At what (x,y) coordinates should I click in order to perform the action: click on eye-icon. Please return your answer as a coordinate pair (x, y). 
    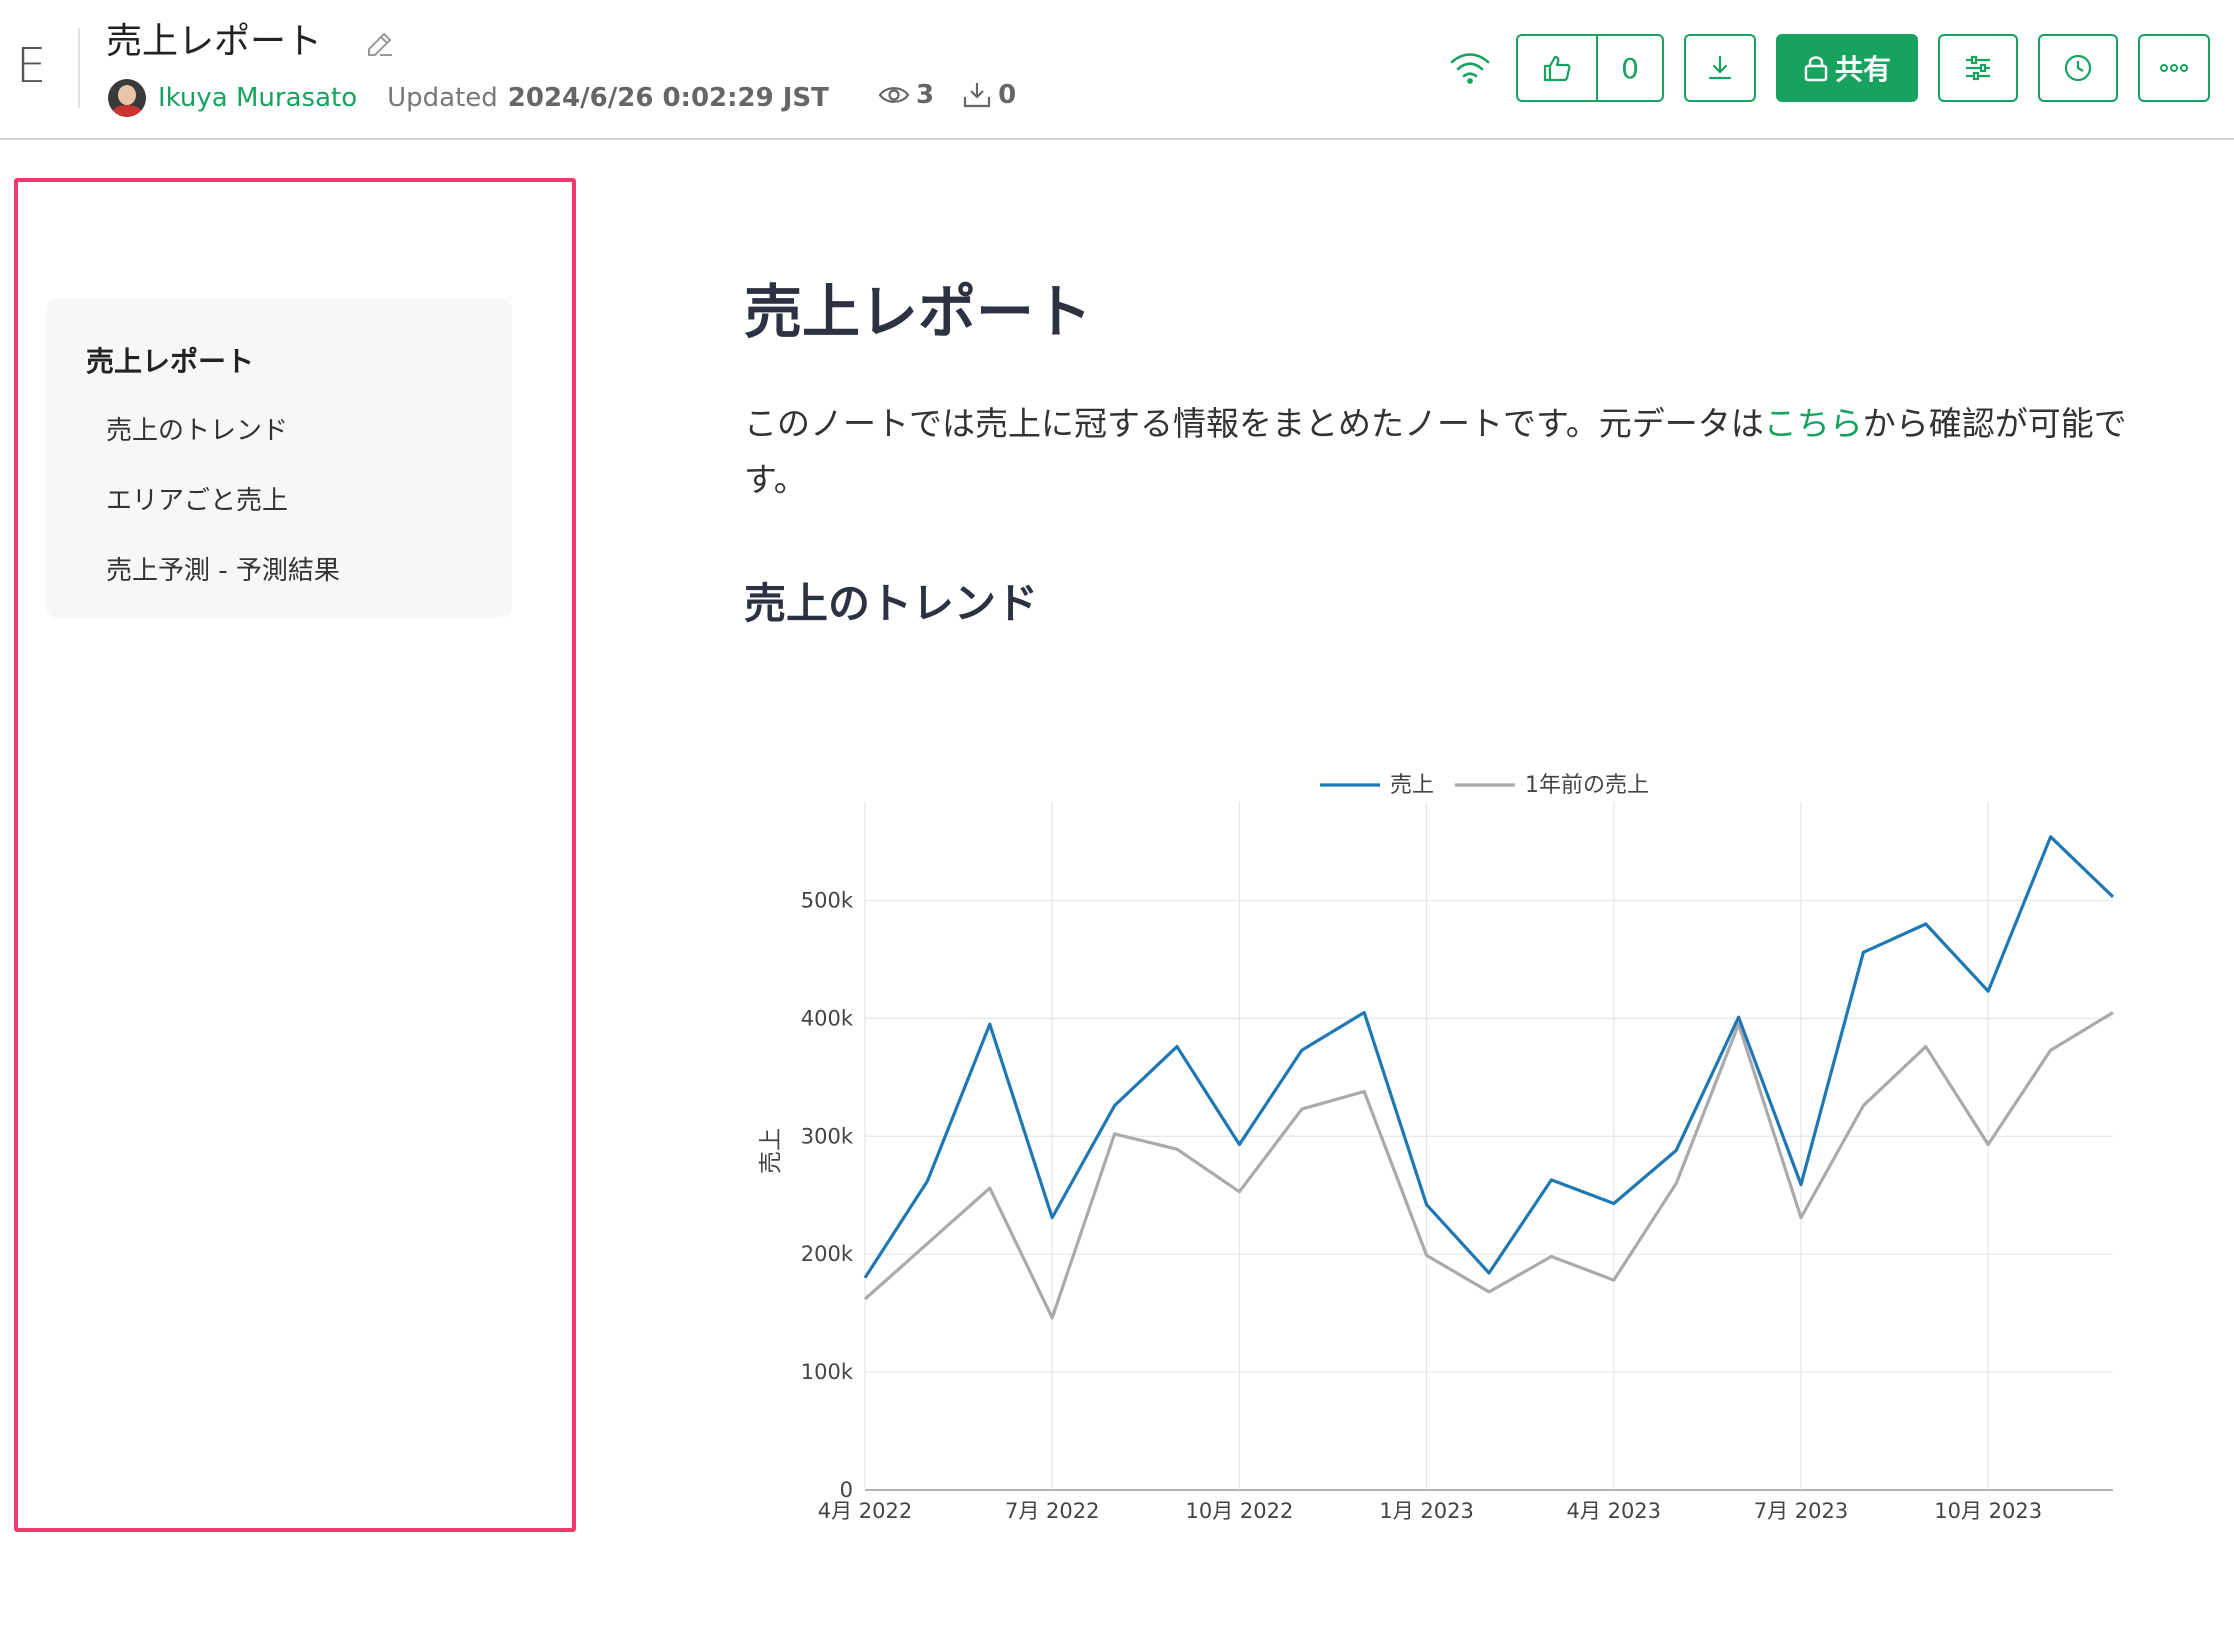
    Looking at the image, I should click on (894, 95).